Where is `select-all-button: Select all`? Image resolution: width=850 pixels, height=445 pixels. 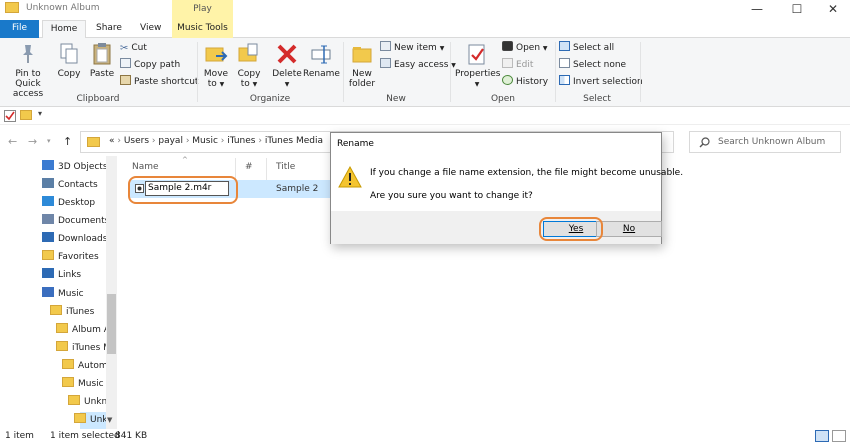
select-all-button: Select all is located at coordinates (586, 48).